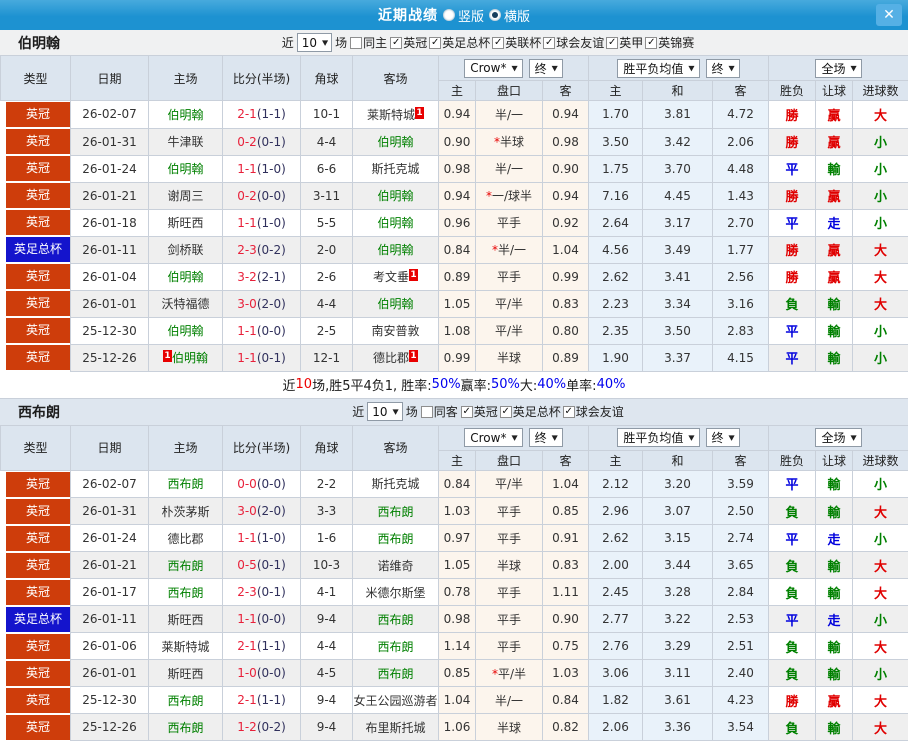 This screenshot has height=754, width=908. Describe the element at coordinates (565, 673) in the screenshot. I see `odds-away: 1.03` at that location.